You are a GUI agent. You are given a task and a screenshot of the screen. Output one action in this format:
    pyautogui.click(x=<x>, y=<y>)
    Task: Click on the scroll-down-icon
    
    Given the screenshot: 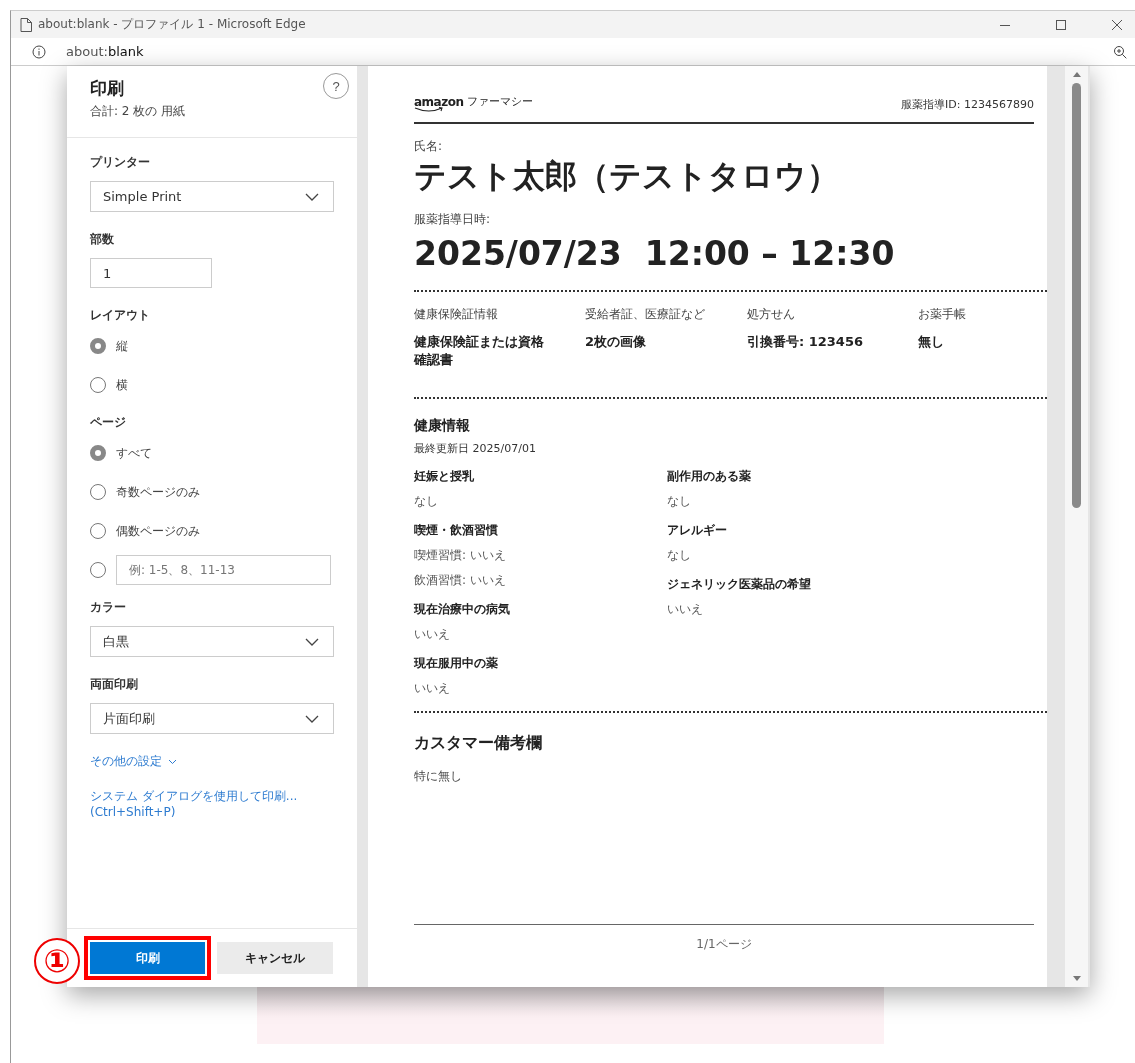 What is the action you would take?
    pyautogui.click(x=1076, y=978)
    